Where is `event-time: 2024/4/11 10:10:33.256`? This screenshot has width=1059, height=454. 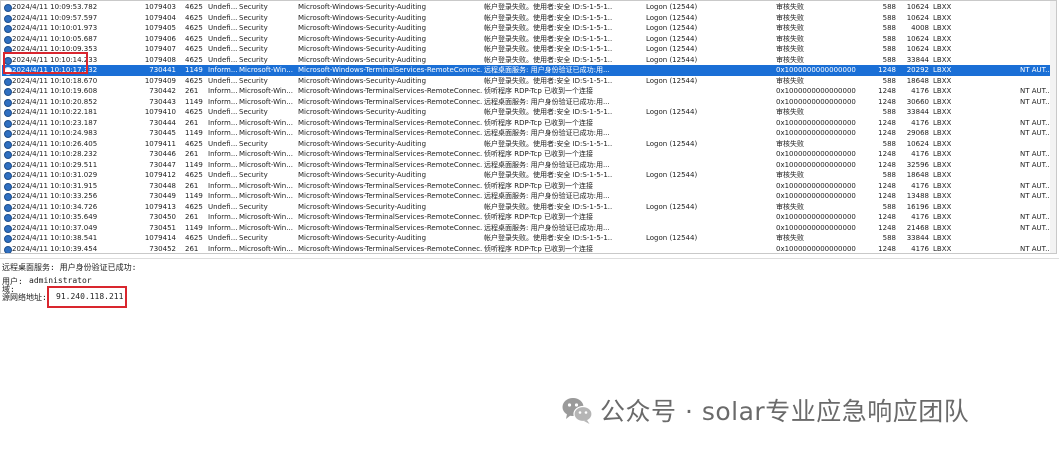 event-time: 2024/4/11 10:10:33.256 is located at coordinates (55, 196).